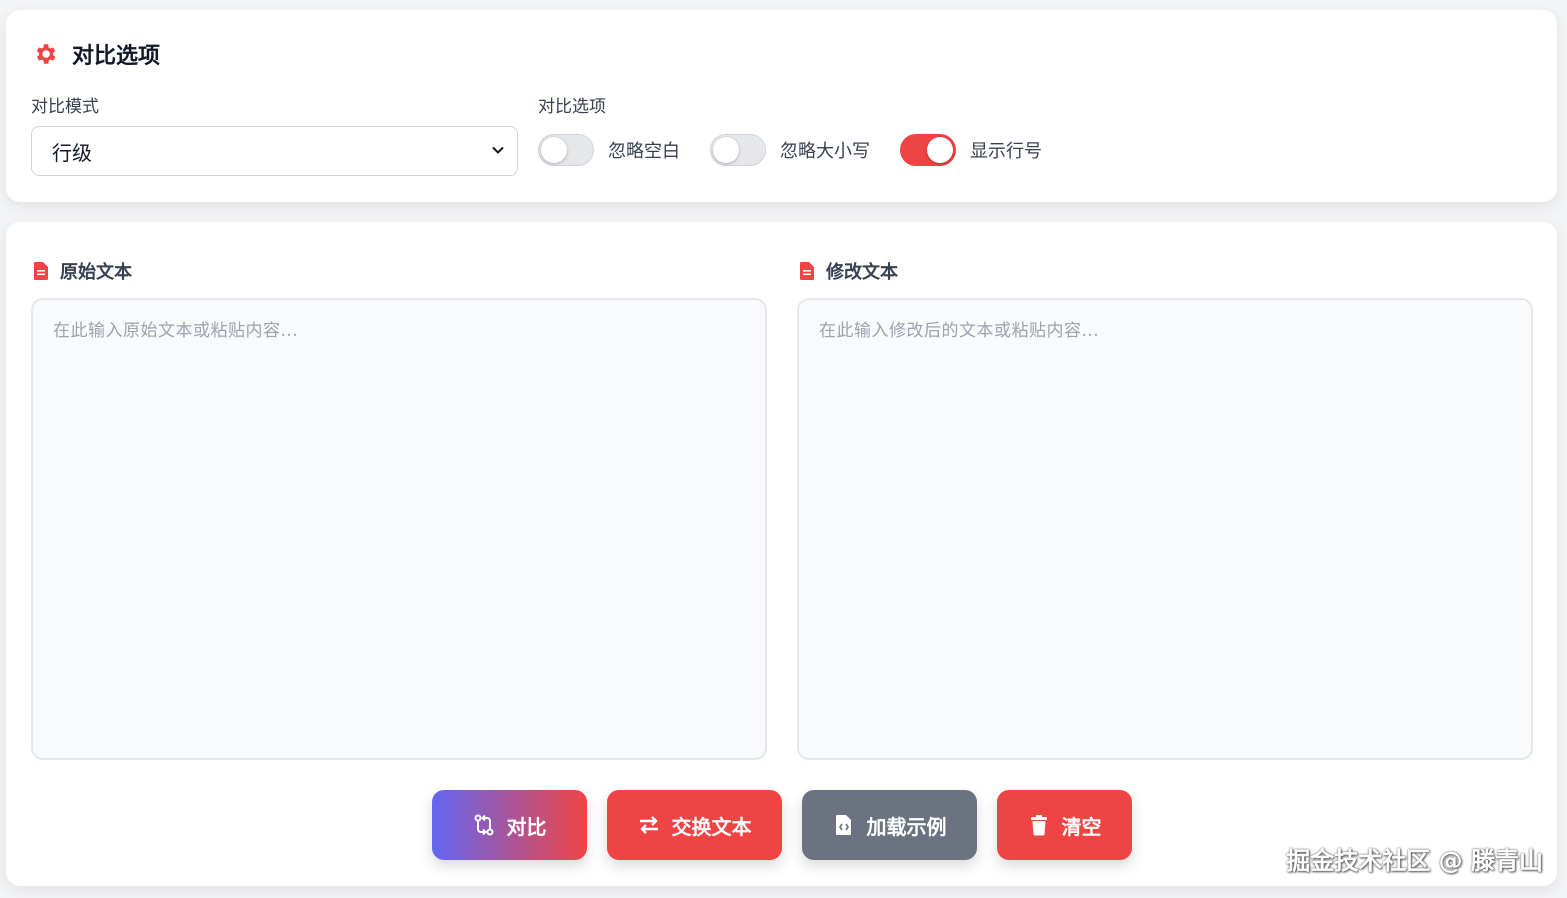  What do you see at coordinates (1006, 151) in the screenshot?
I see `toggle-label: 显示行号` at bounding box center [1006, 151].